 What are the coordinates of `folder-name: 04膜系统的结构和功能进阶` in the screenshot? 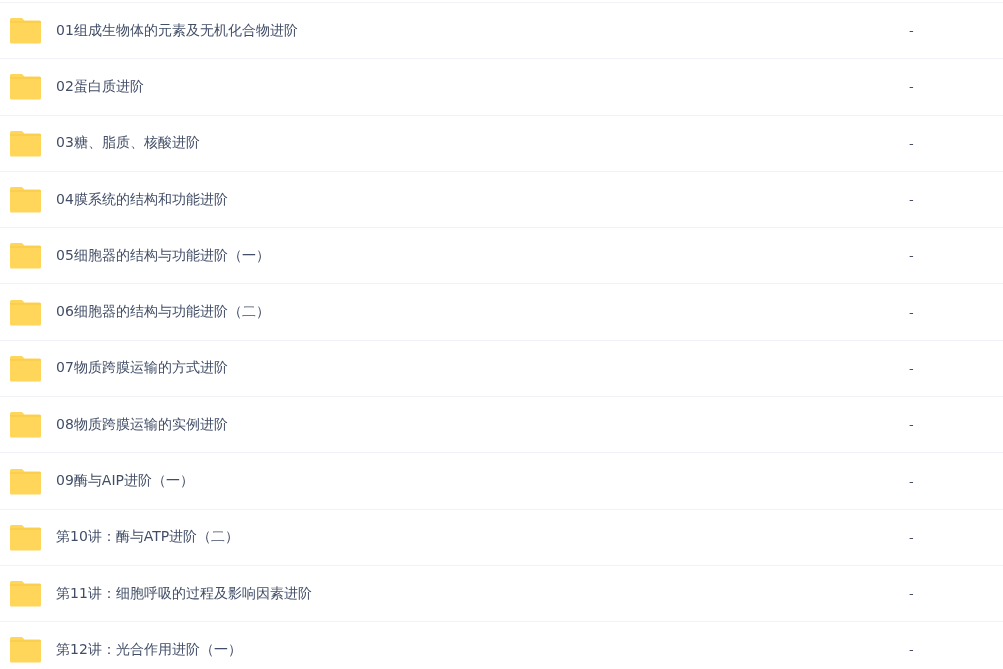 It's located at (482, 199).